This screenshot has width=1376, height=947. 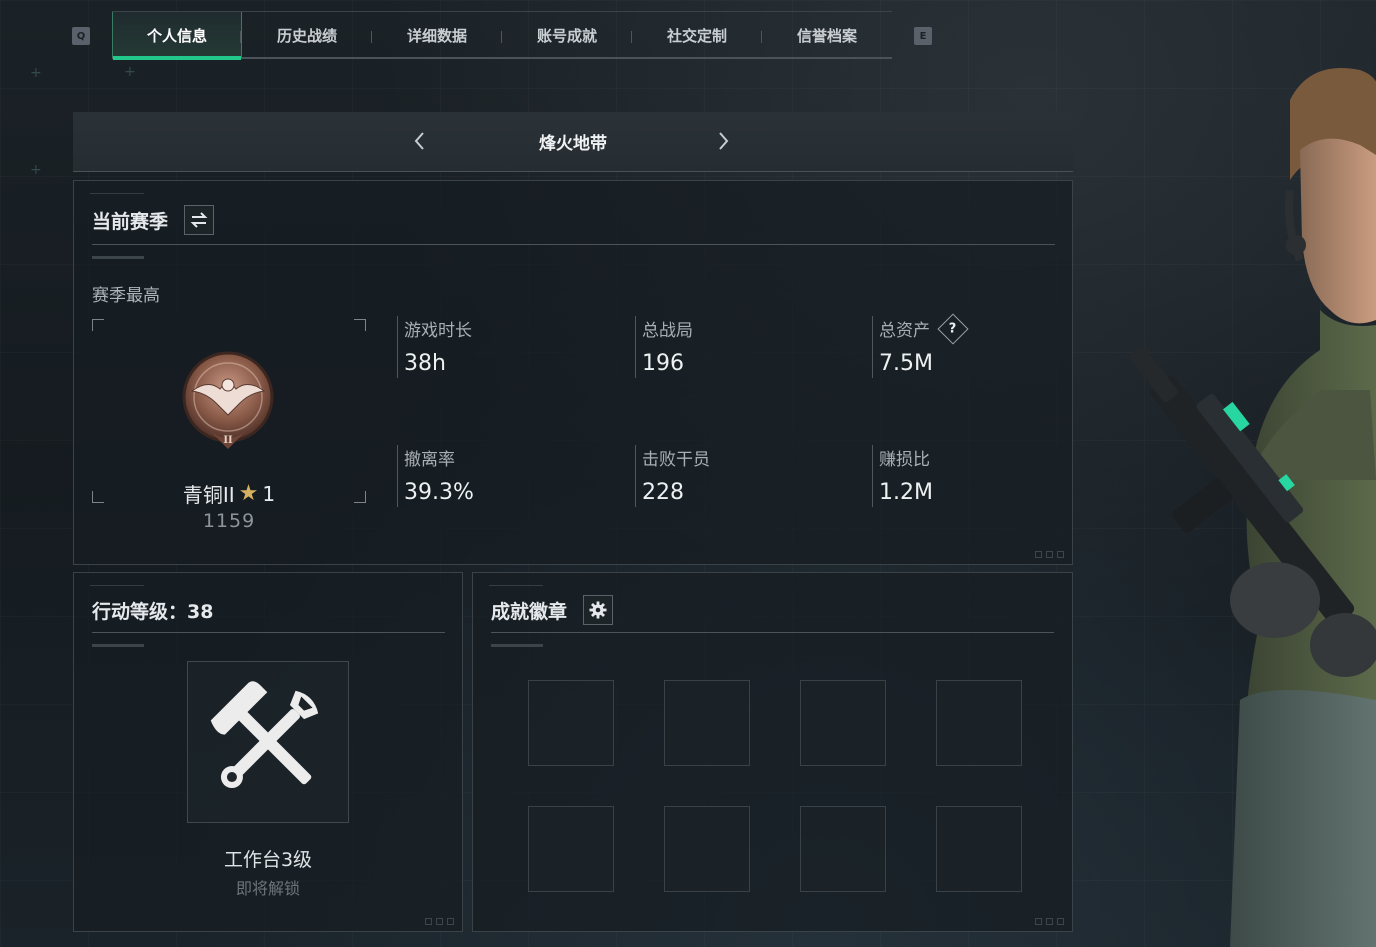 I want to click on stat-total-assets: 总资产 ? 7.5M, so click(x=920, y=345).